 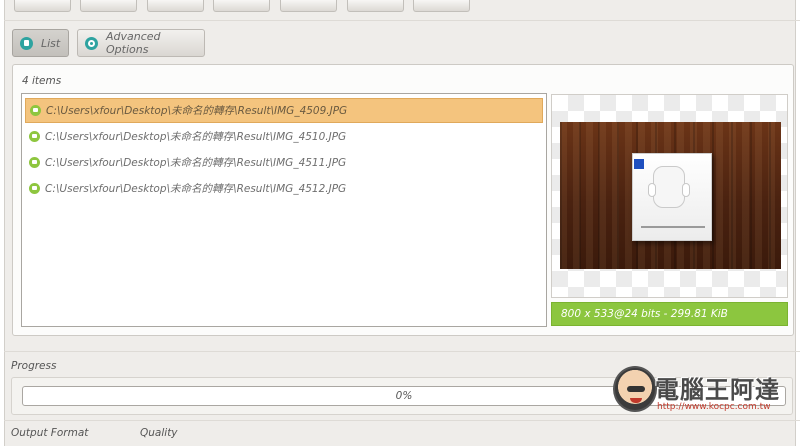 I want to click on gear-icon, so click(x=91, y=43).